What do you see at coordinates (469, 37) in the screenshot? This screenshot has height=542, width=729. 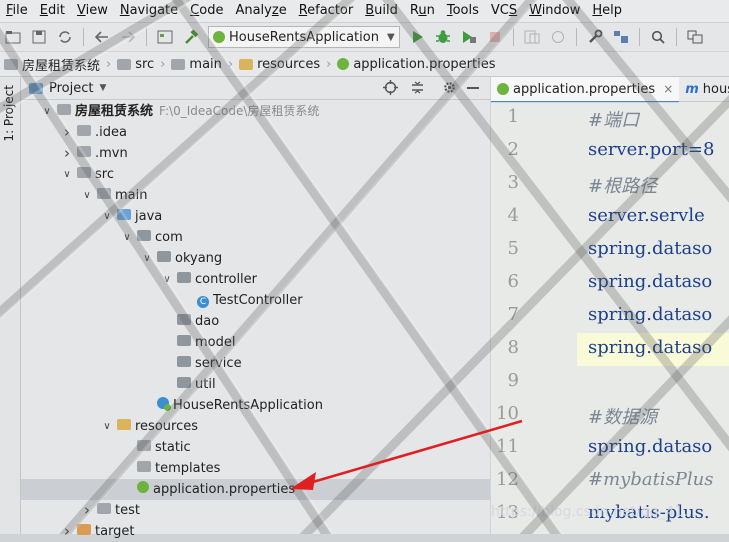 I see `run-with-coverage-icon` at bounding box center [469, 37].